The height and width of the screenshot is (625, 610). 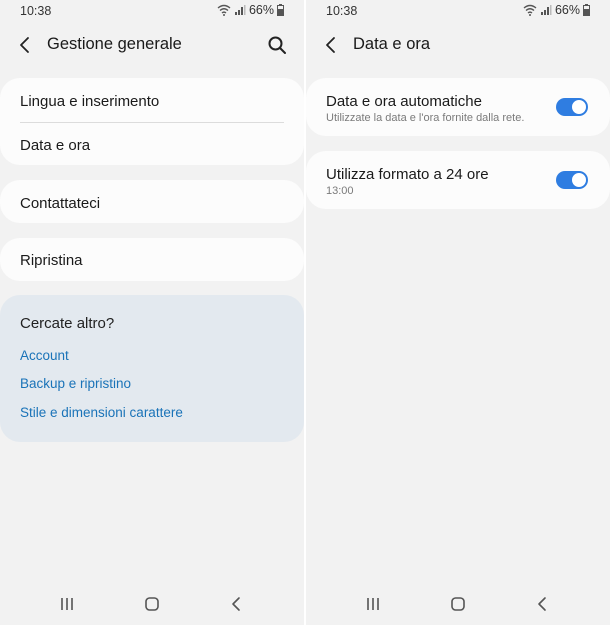 I want to click on suggestions-title: Cercate altro?, so click(x=67, y=323).